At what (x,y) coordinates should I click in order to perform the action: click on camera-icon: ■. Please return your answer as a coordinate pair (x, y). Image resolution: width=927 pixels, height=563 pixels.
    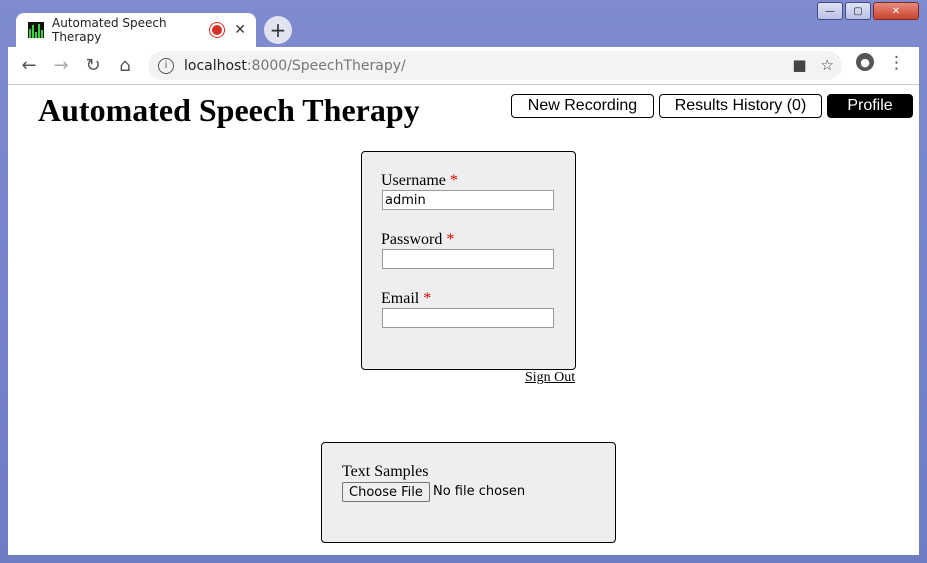
    Looking at the image, I should click on (799, 65).